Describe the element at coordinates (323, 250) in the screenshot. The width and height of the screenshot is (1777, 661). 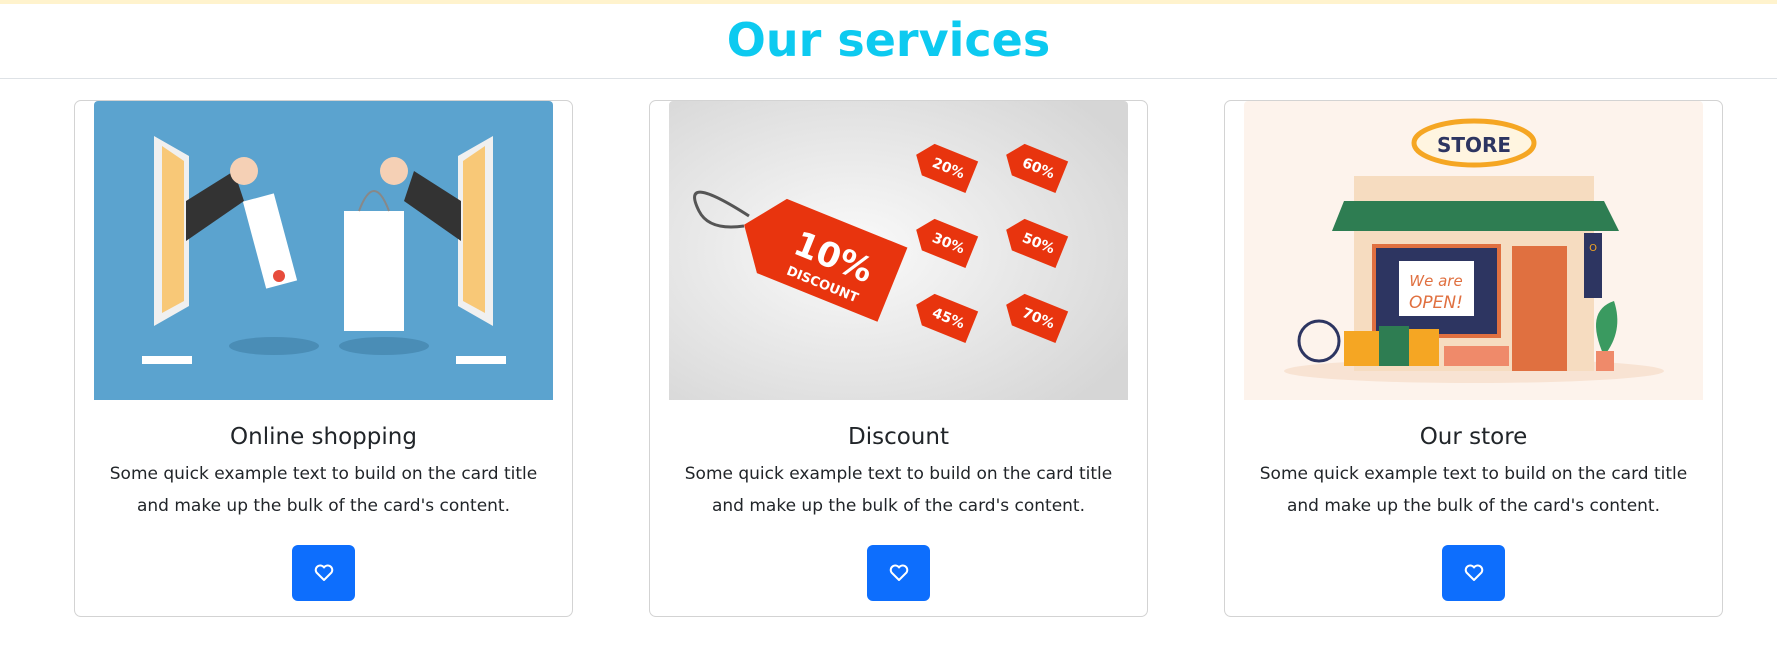
I see `online-shopping-image` at that location.